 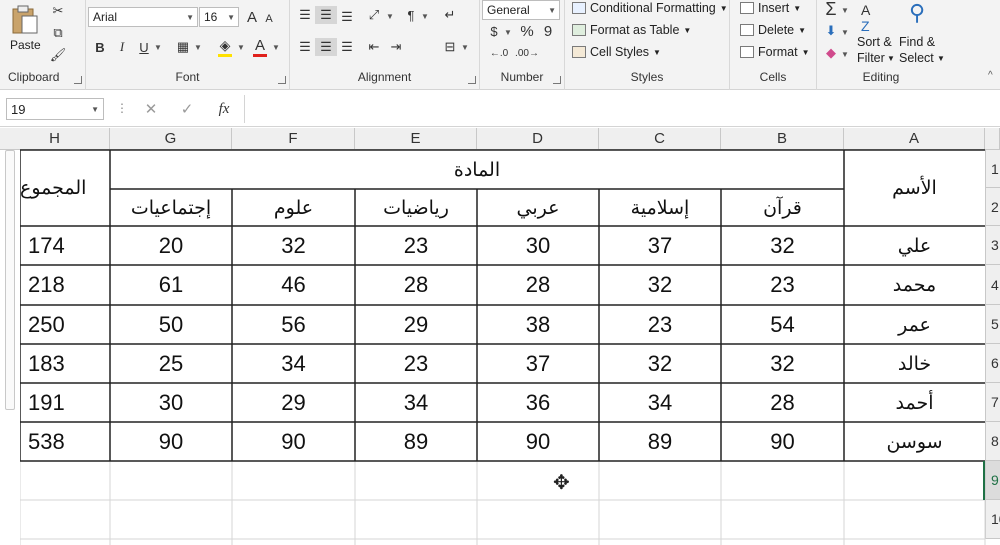 What do you see at coordinates (100, 47) in the screenshot?
I see `bold-button: B` at bounding box center [100, 47].